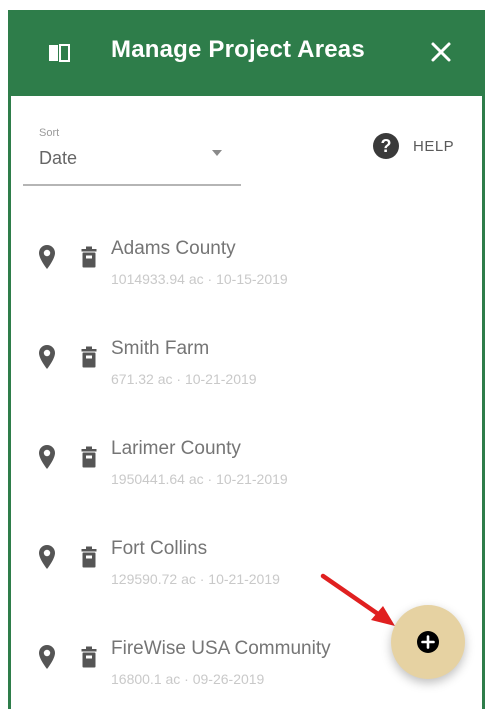 Image resolution: width=487 pixels, height=711 pixels. I want to click on add-project-area-button, so click(428, 642).